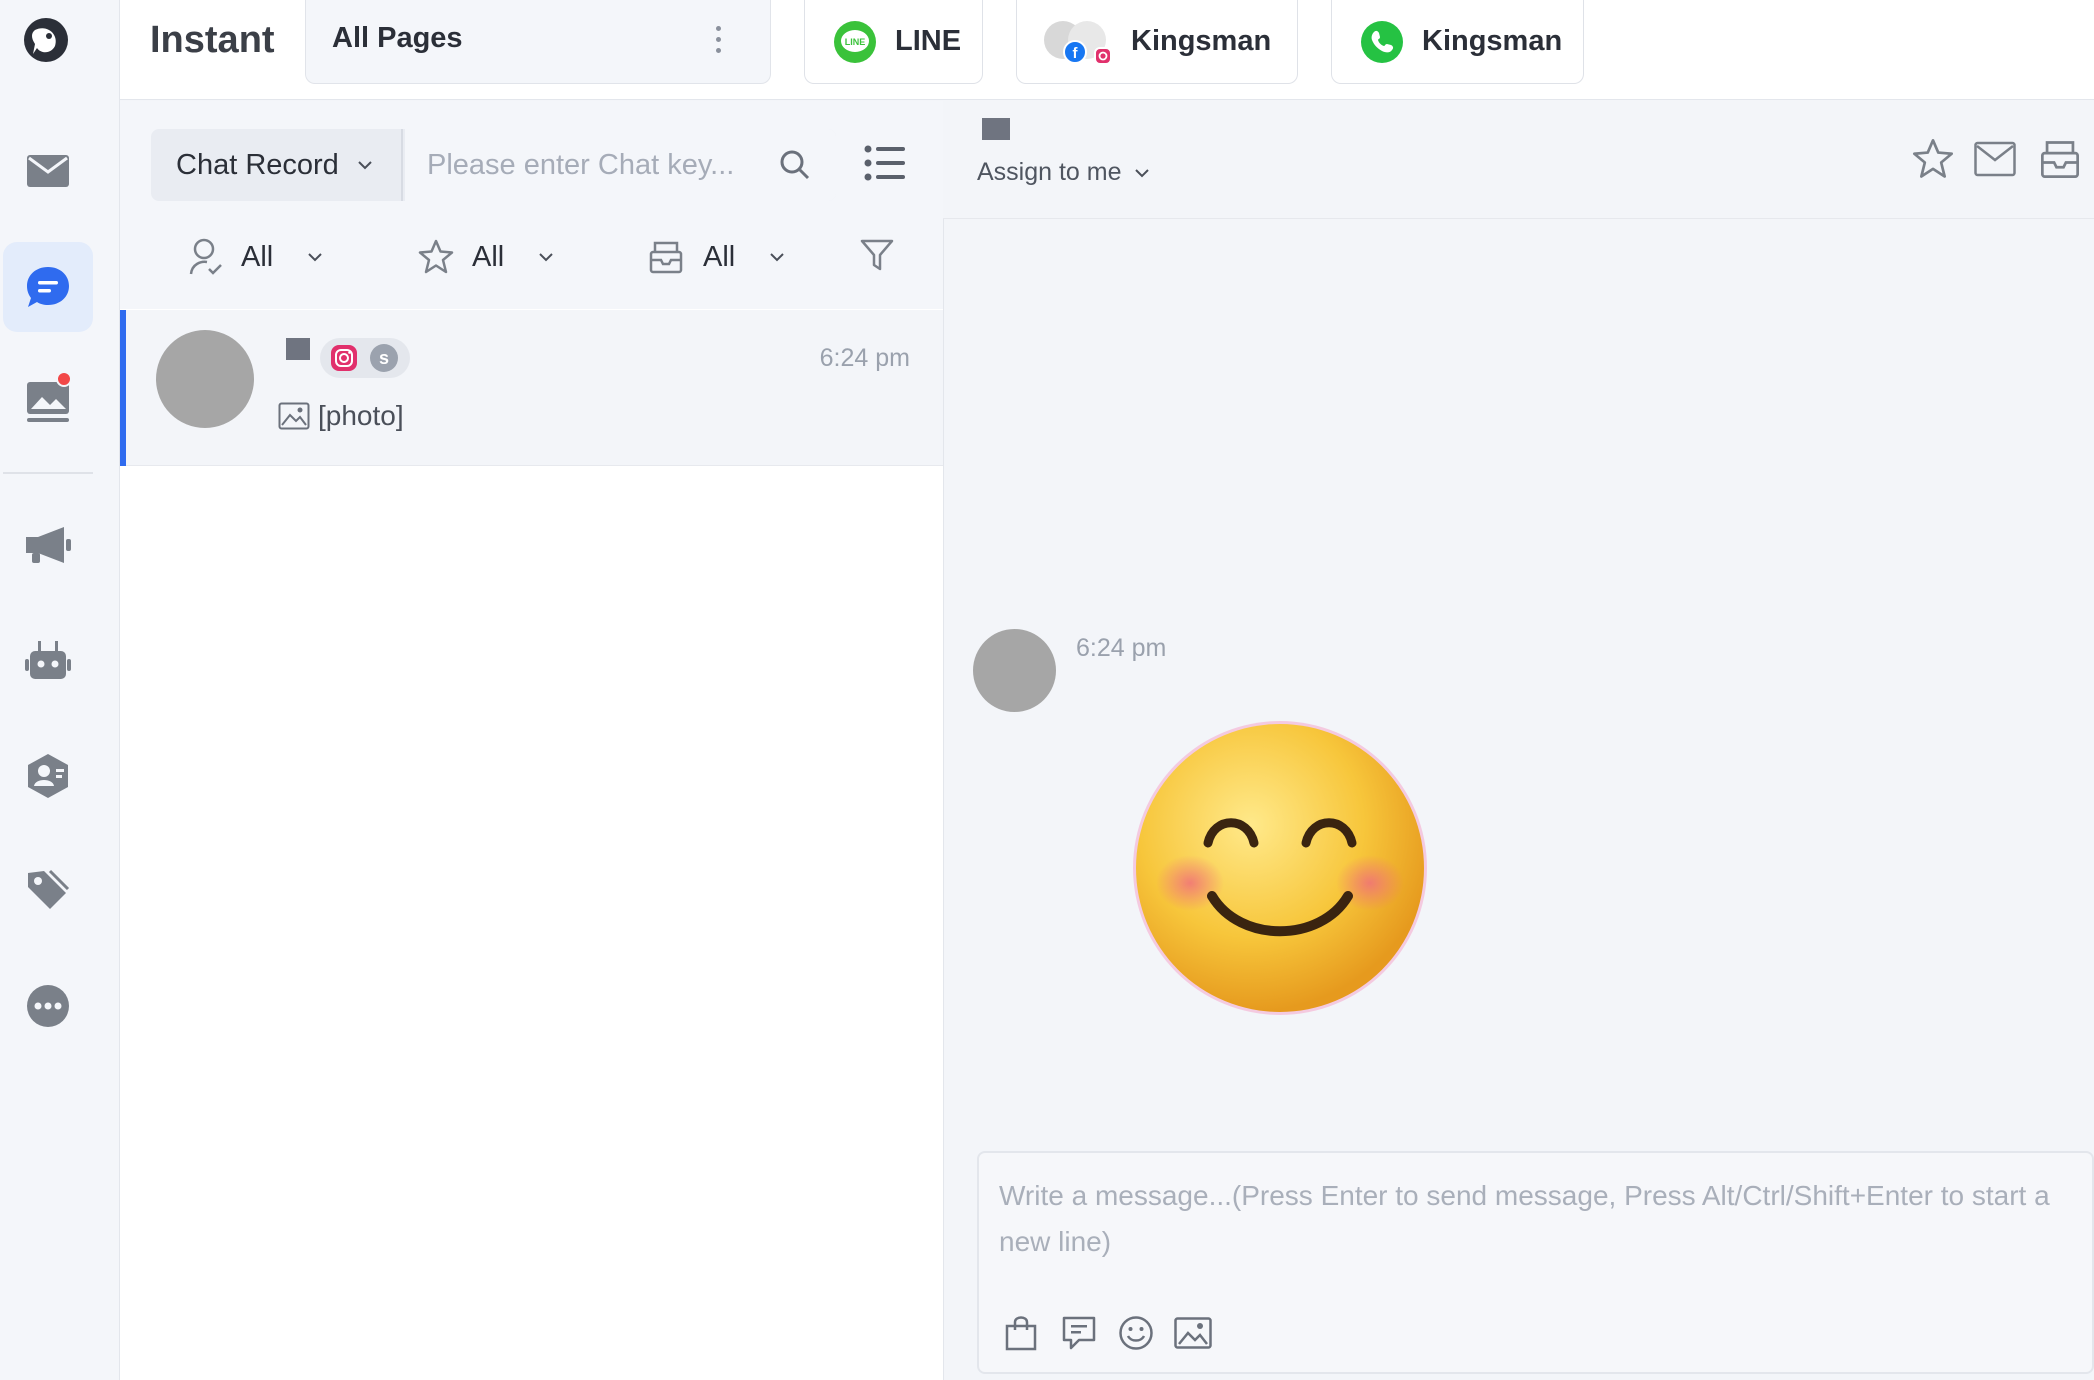  What do you see at coordinates (877, 257) in the screenshot?
I see `filter-icon` at bounding box center [877, 257].